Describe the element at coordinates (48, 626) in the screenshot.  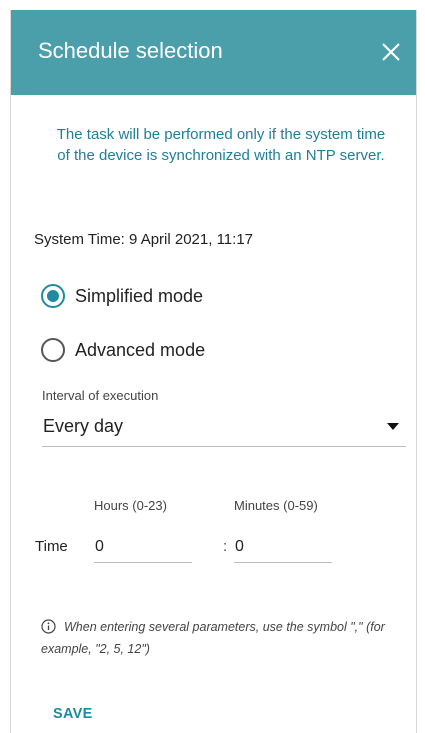
I see `info-icon` at that location.